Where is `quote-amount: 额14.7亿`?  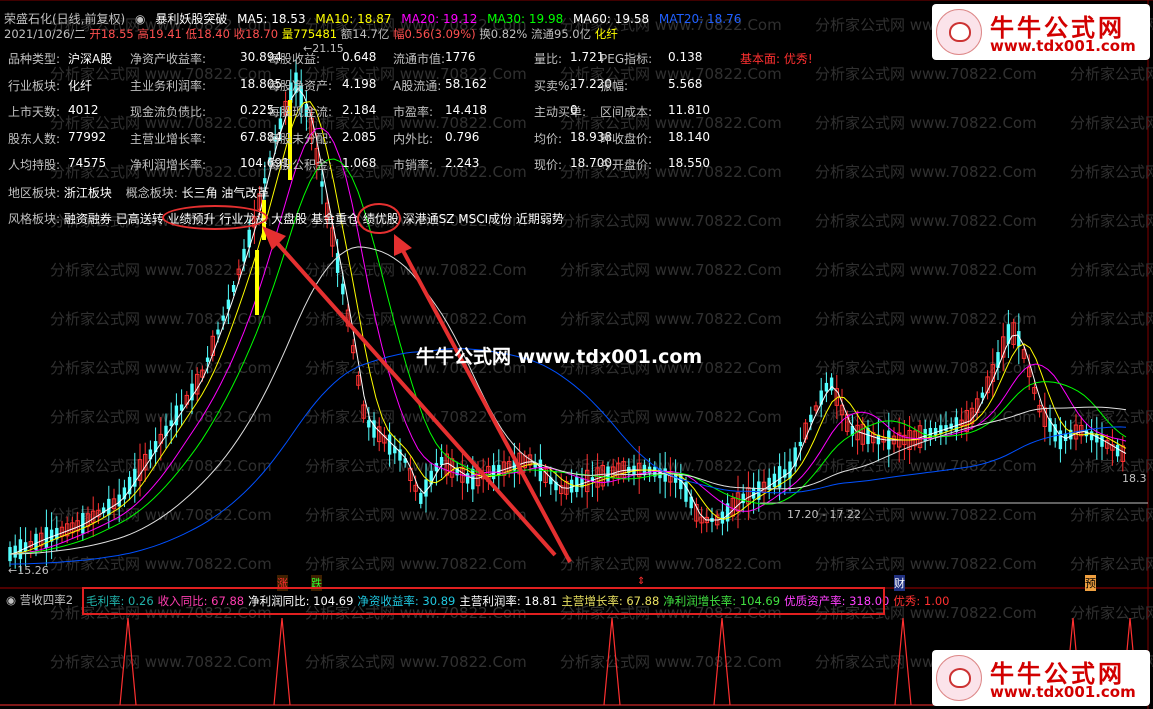 quote-amount: 额14.7亿 is located at coordinates (365, 34).